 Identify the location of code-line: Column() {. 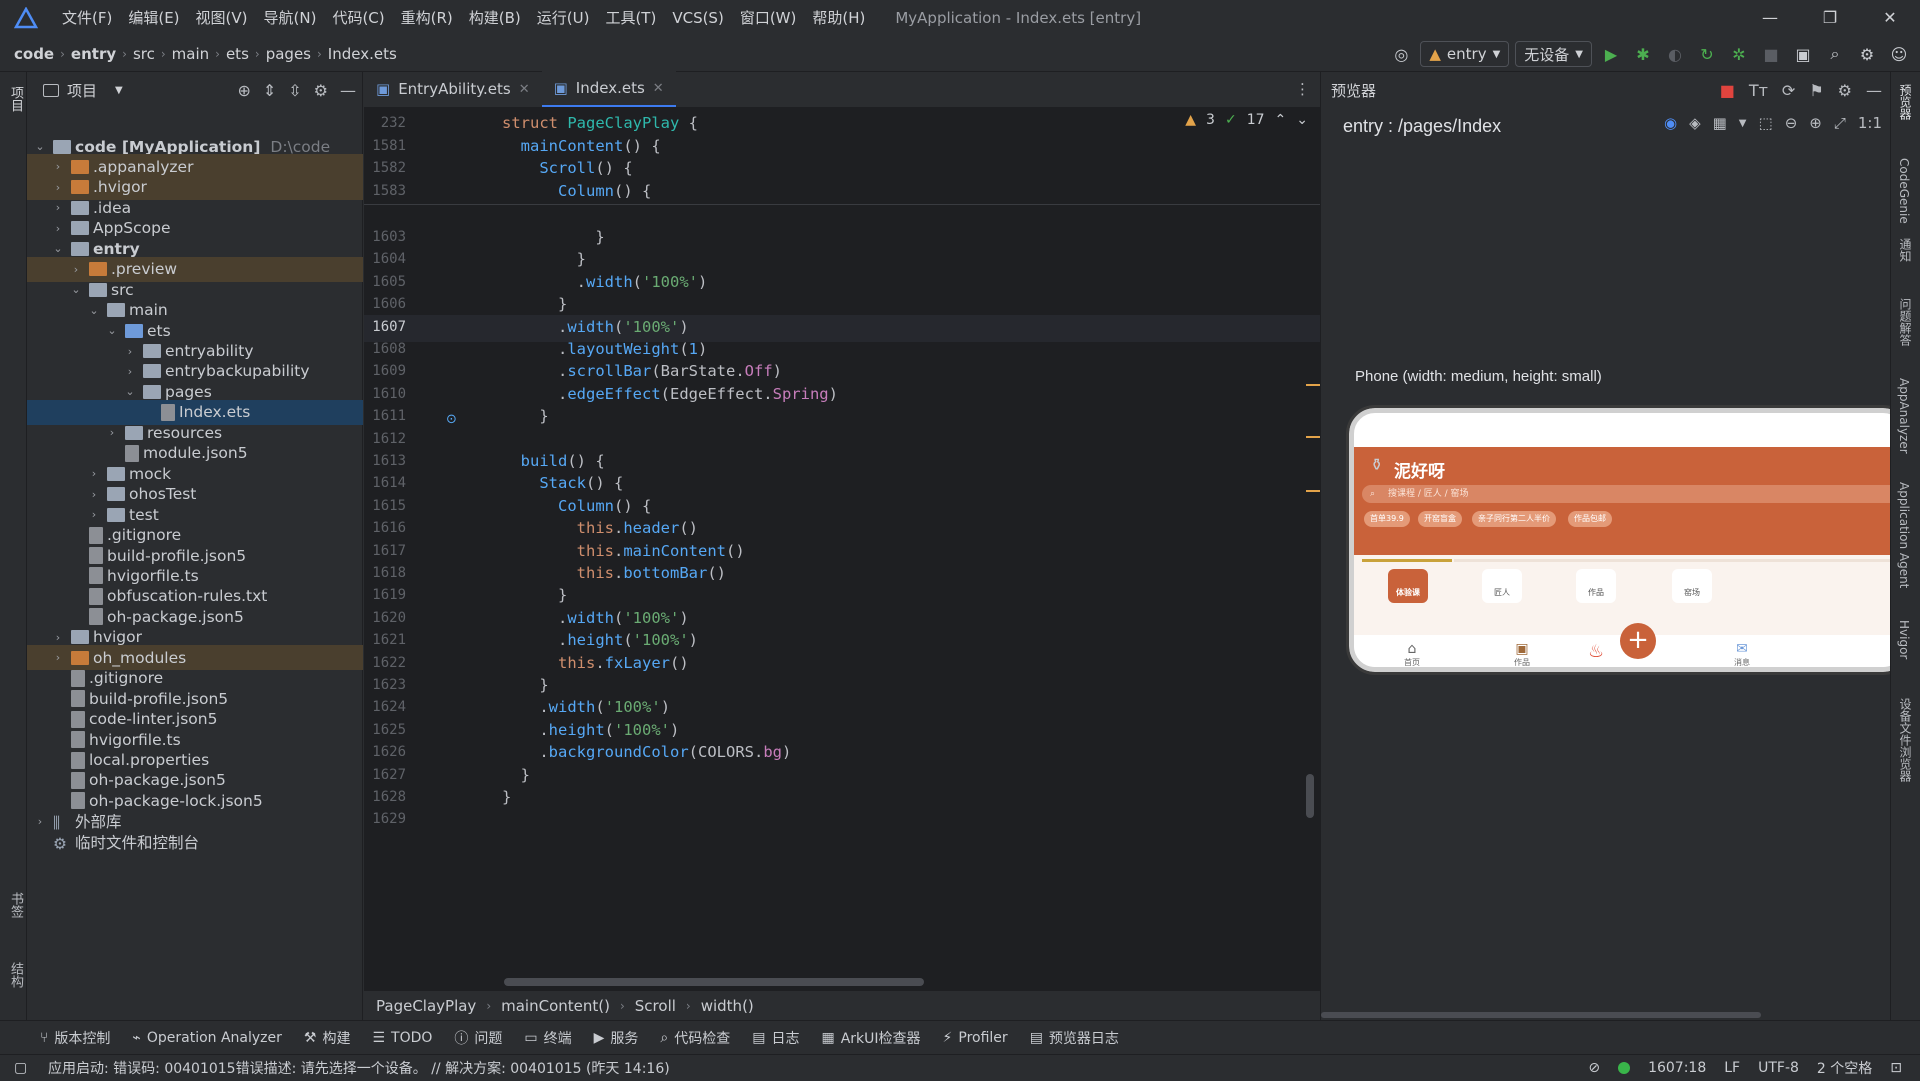
(576, 506).